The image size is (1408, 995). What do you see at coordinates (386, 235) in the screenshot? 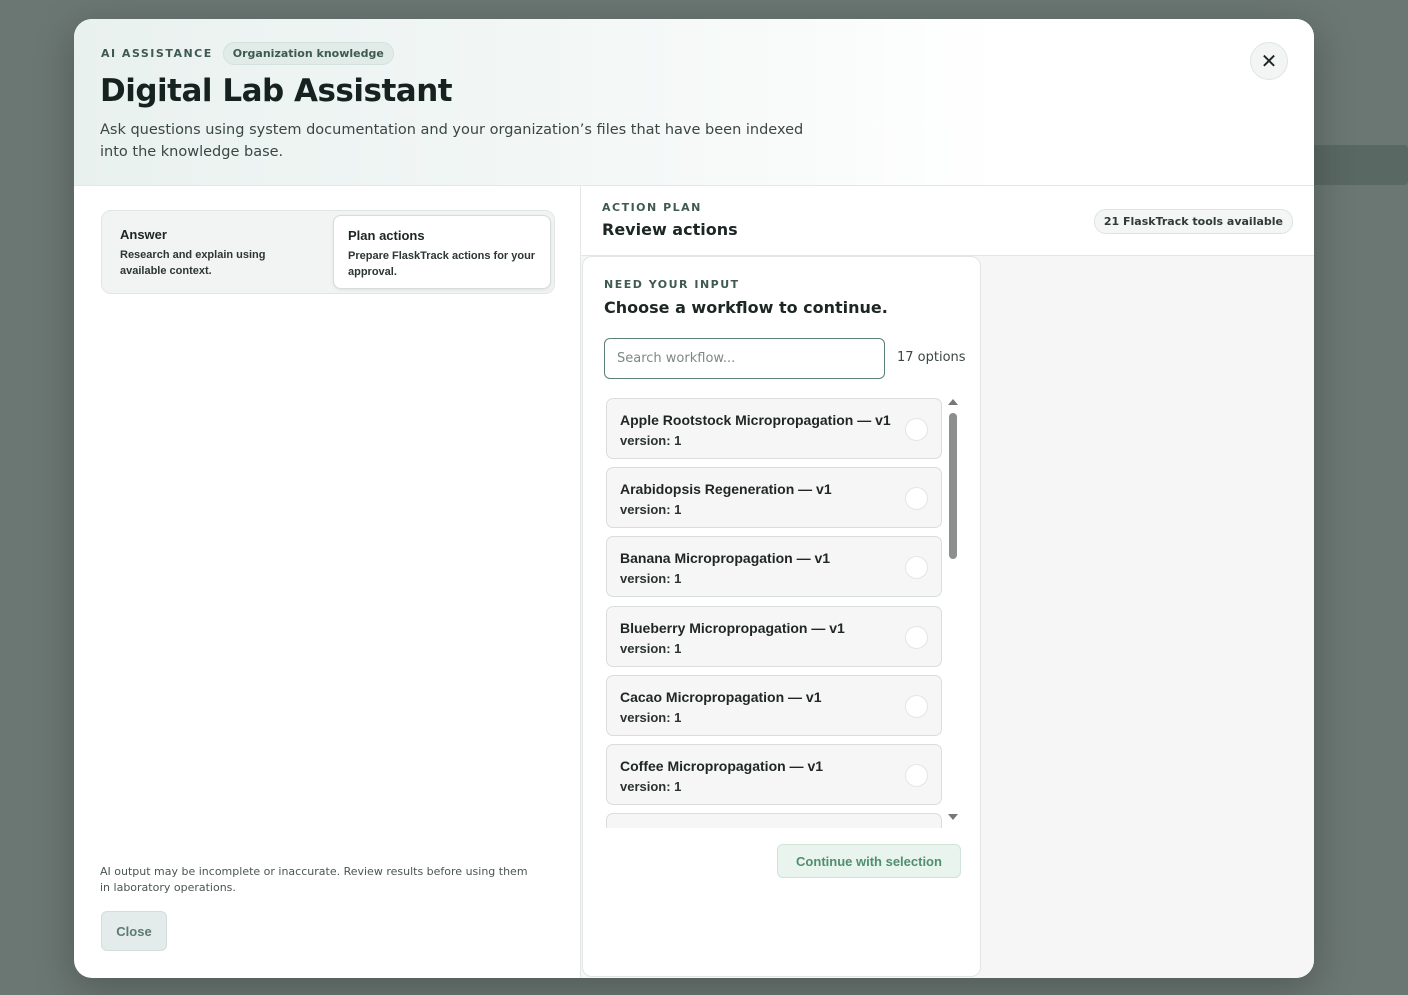
I see `mode-plan-title: Plan actions` at bounding box center [386, 235].